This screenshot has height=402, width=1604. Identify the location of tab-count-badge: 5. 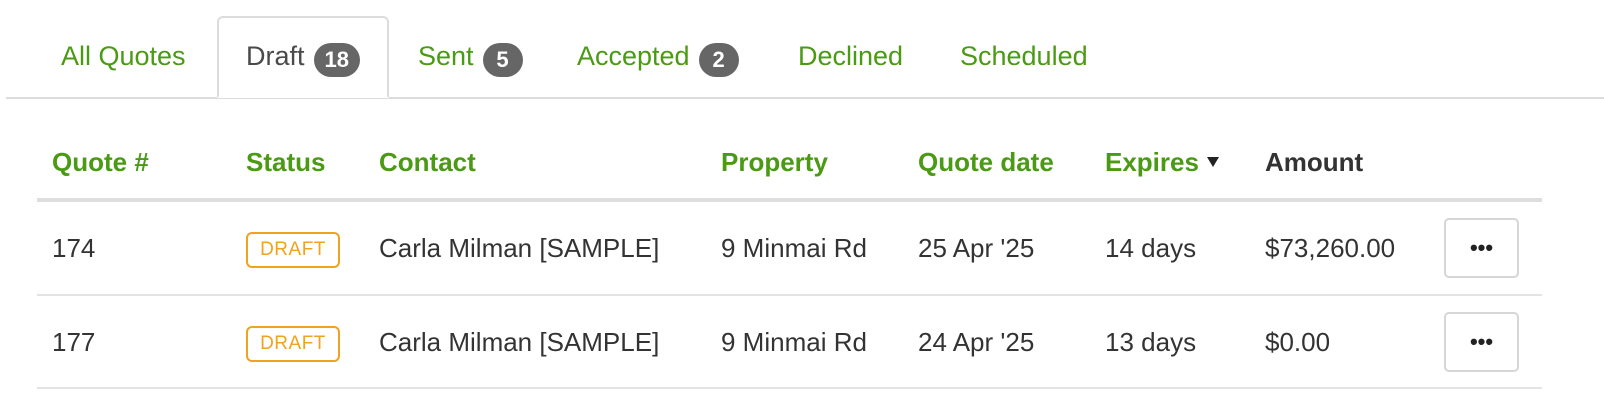
(502, 59).